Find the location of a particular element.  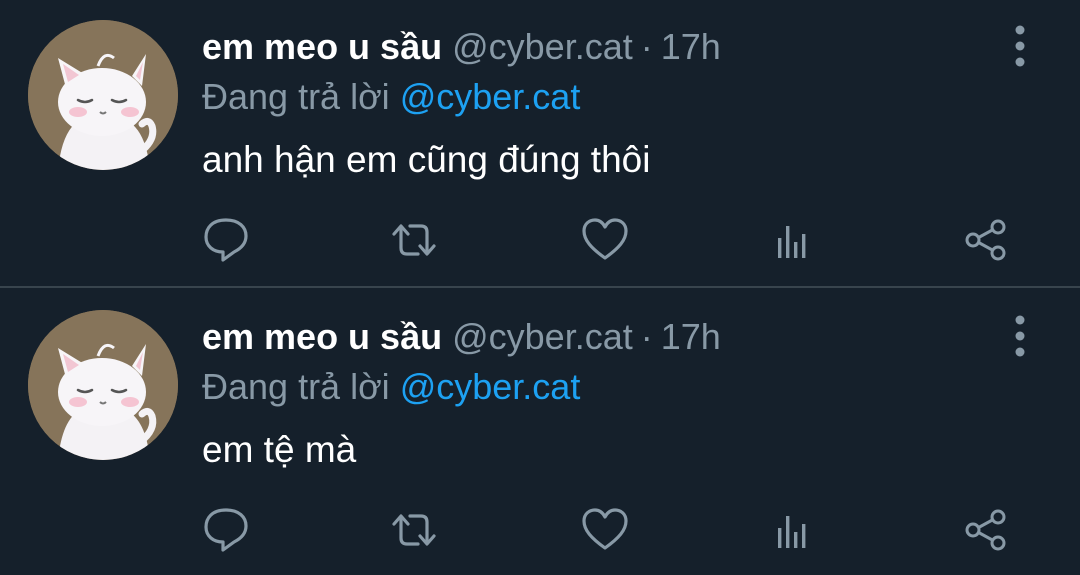

tweet-divider is located at coordinates (540, 287).